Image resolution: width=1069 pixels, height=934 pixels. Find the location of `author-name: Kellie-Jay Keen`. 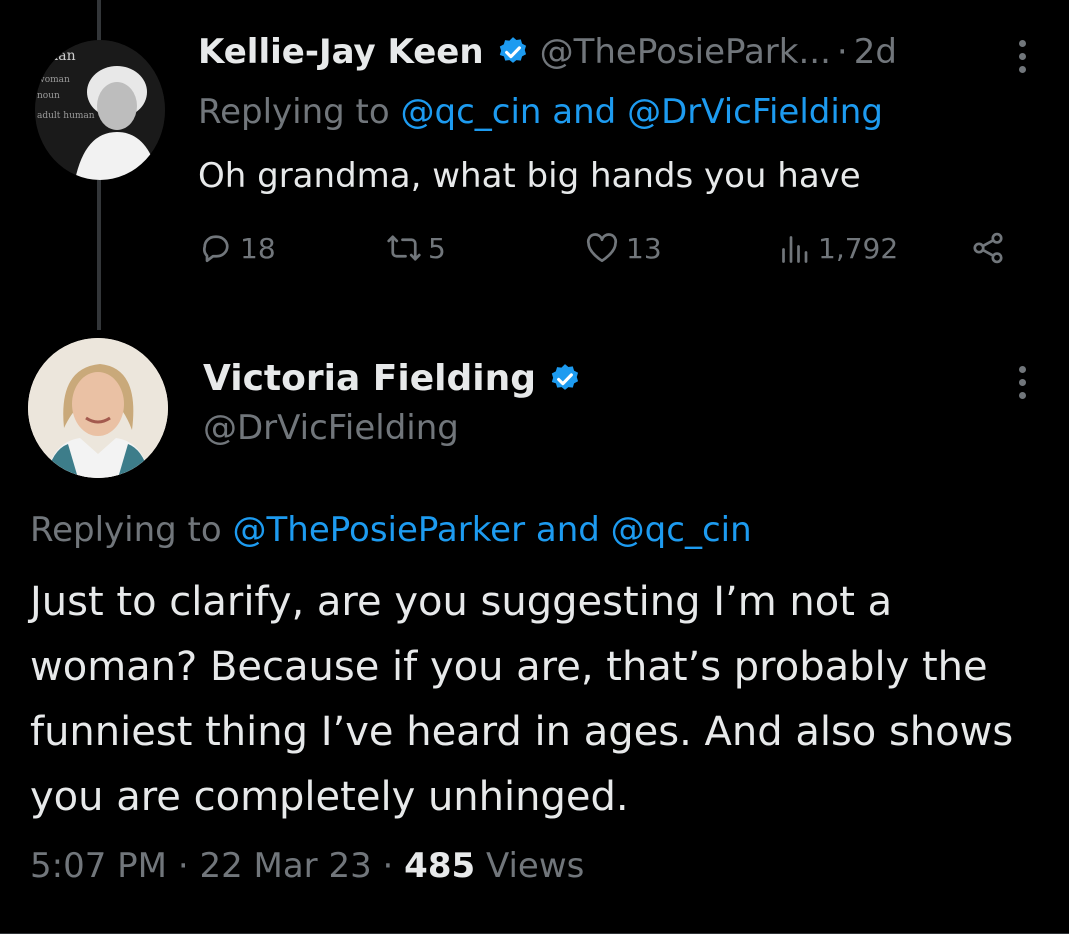

author-name: Kellie-Jay Keen is located at coordinates (341, 52).